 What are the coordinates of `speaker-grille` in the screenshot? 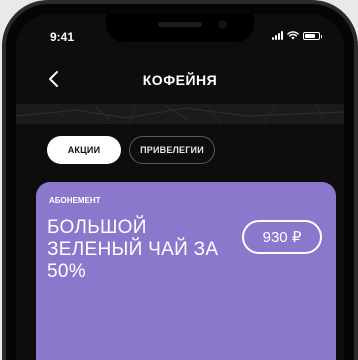 It's located at (180, 24).